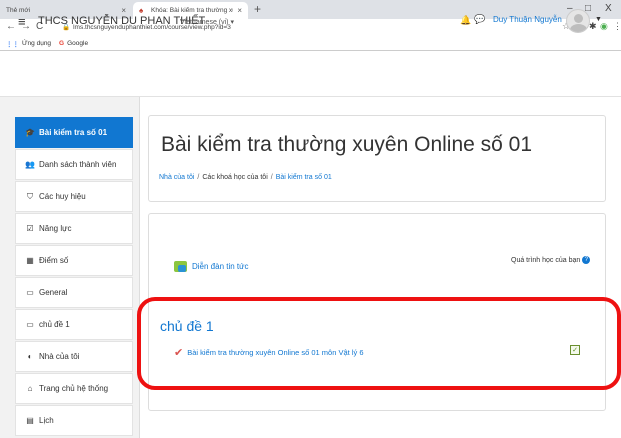 The height and width of the screenshot is (438, 621). I want to click on users-icon: 👥, so click(30, 164).